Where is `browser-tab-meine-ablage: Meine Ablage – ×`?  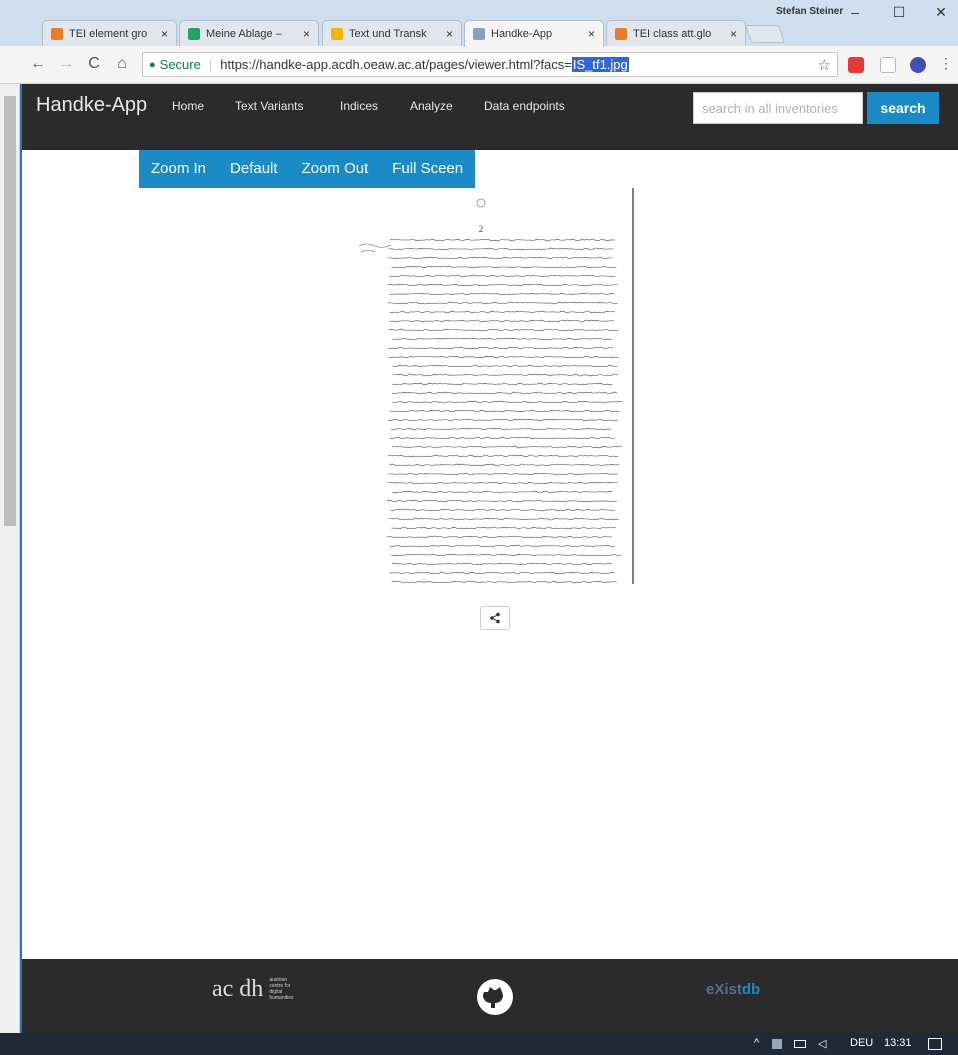
browser-tab-meine-ablage: Meine Ablage – × is located at coordinates (249, 33).